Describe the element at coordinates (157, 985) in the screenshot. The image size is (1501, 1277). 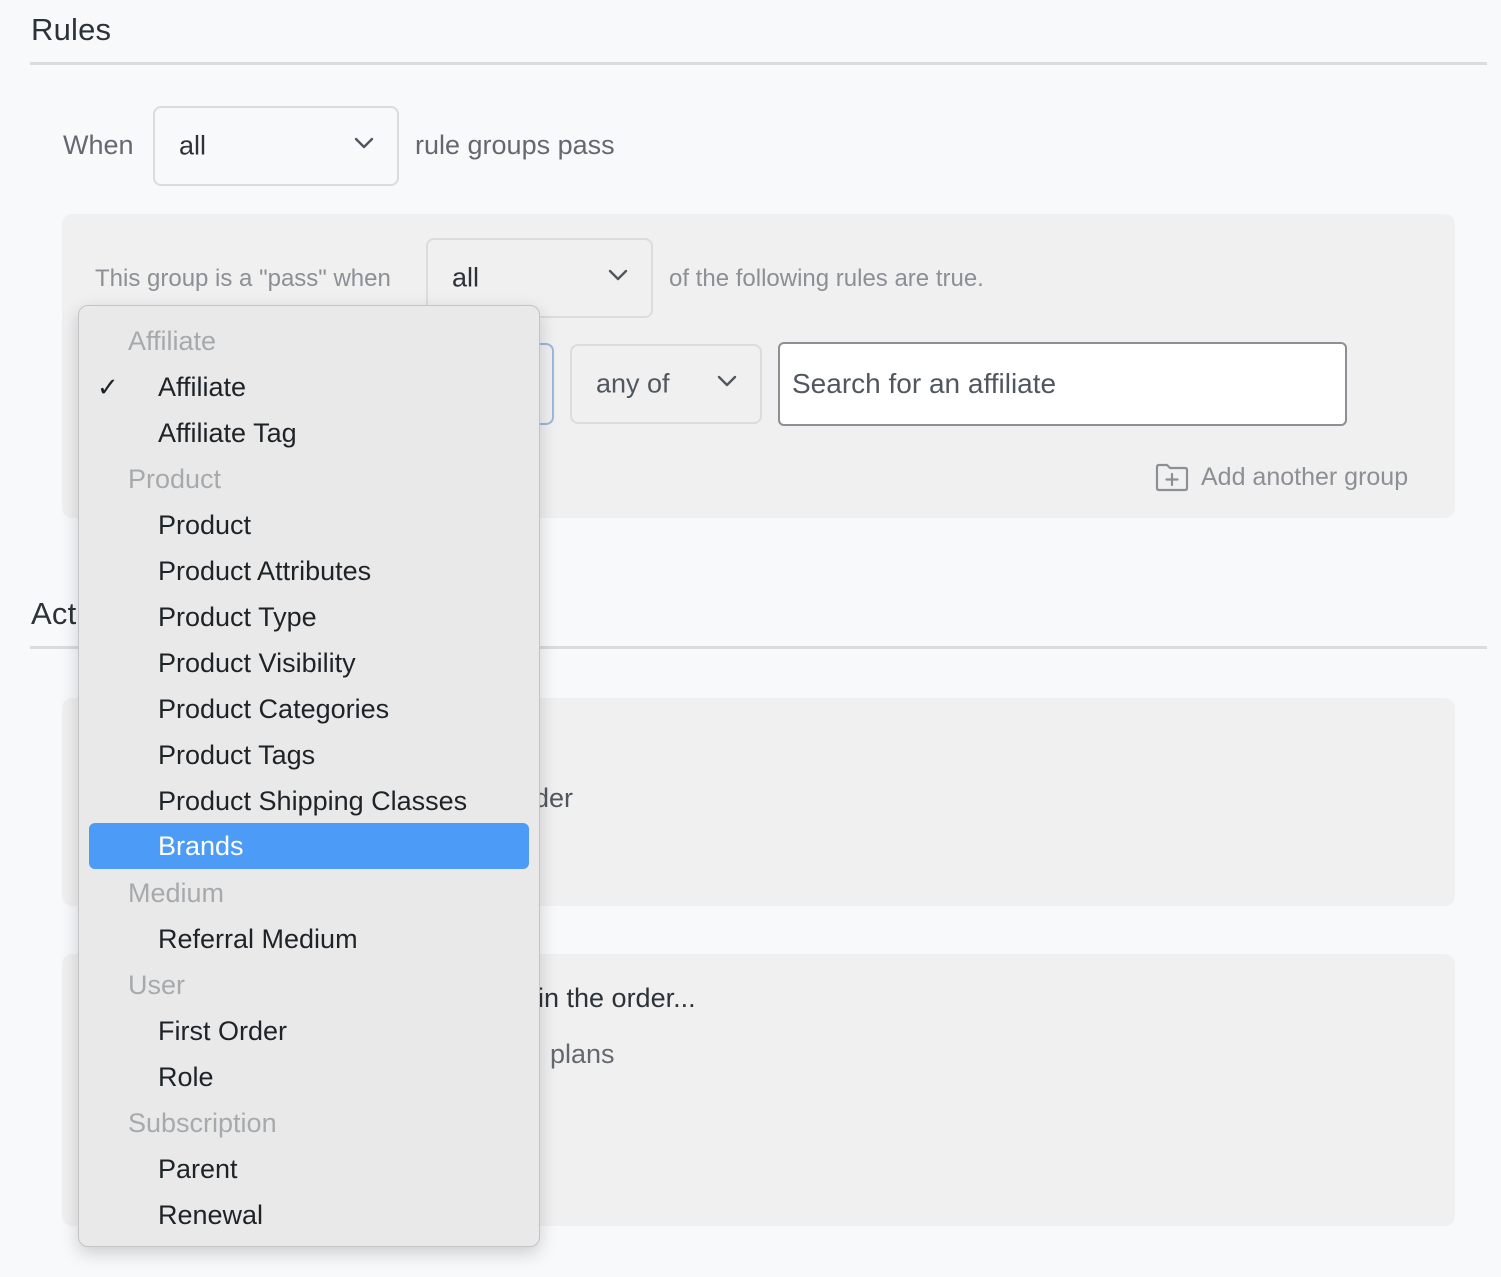
I see `dropdown-group-user: User` at that location.